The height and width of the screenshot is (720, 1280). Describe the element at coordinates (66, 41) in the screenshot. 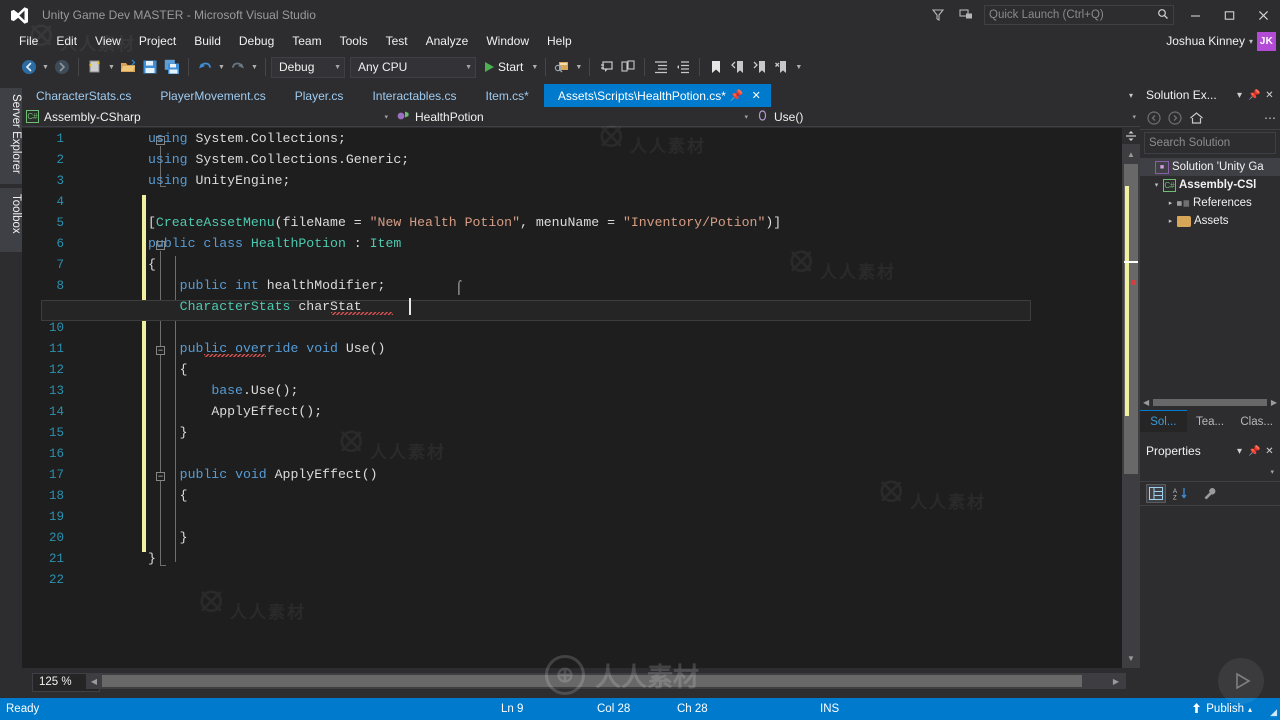

I see `menu-item-edit: Edit` at that location.